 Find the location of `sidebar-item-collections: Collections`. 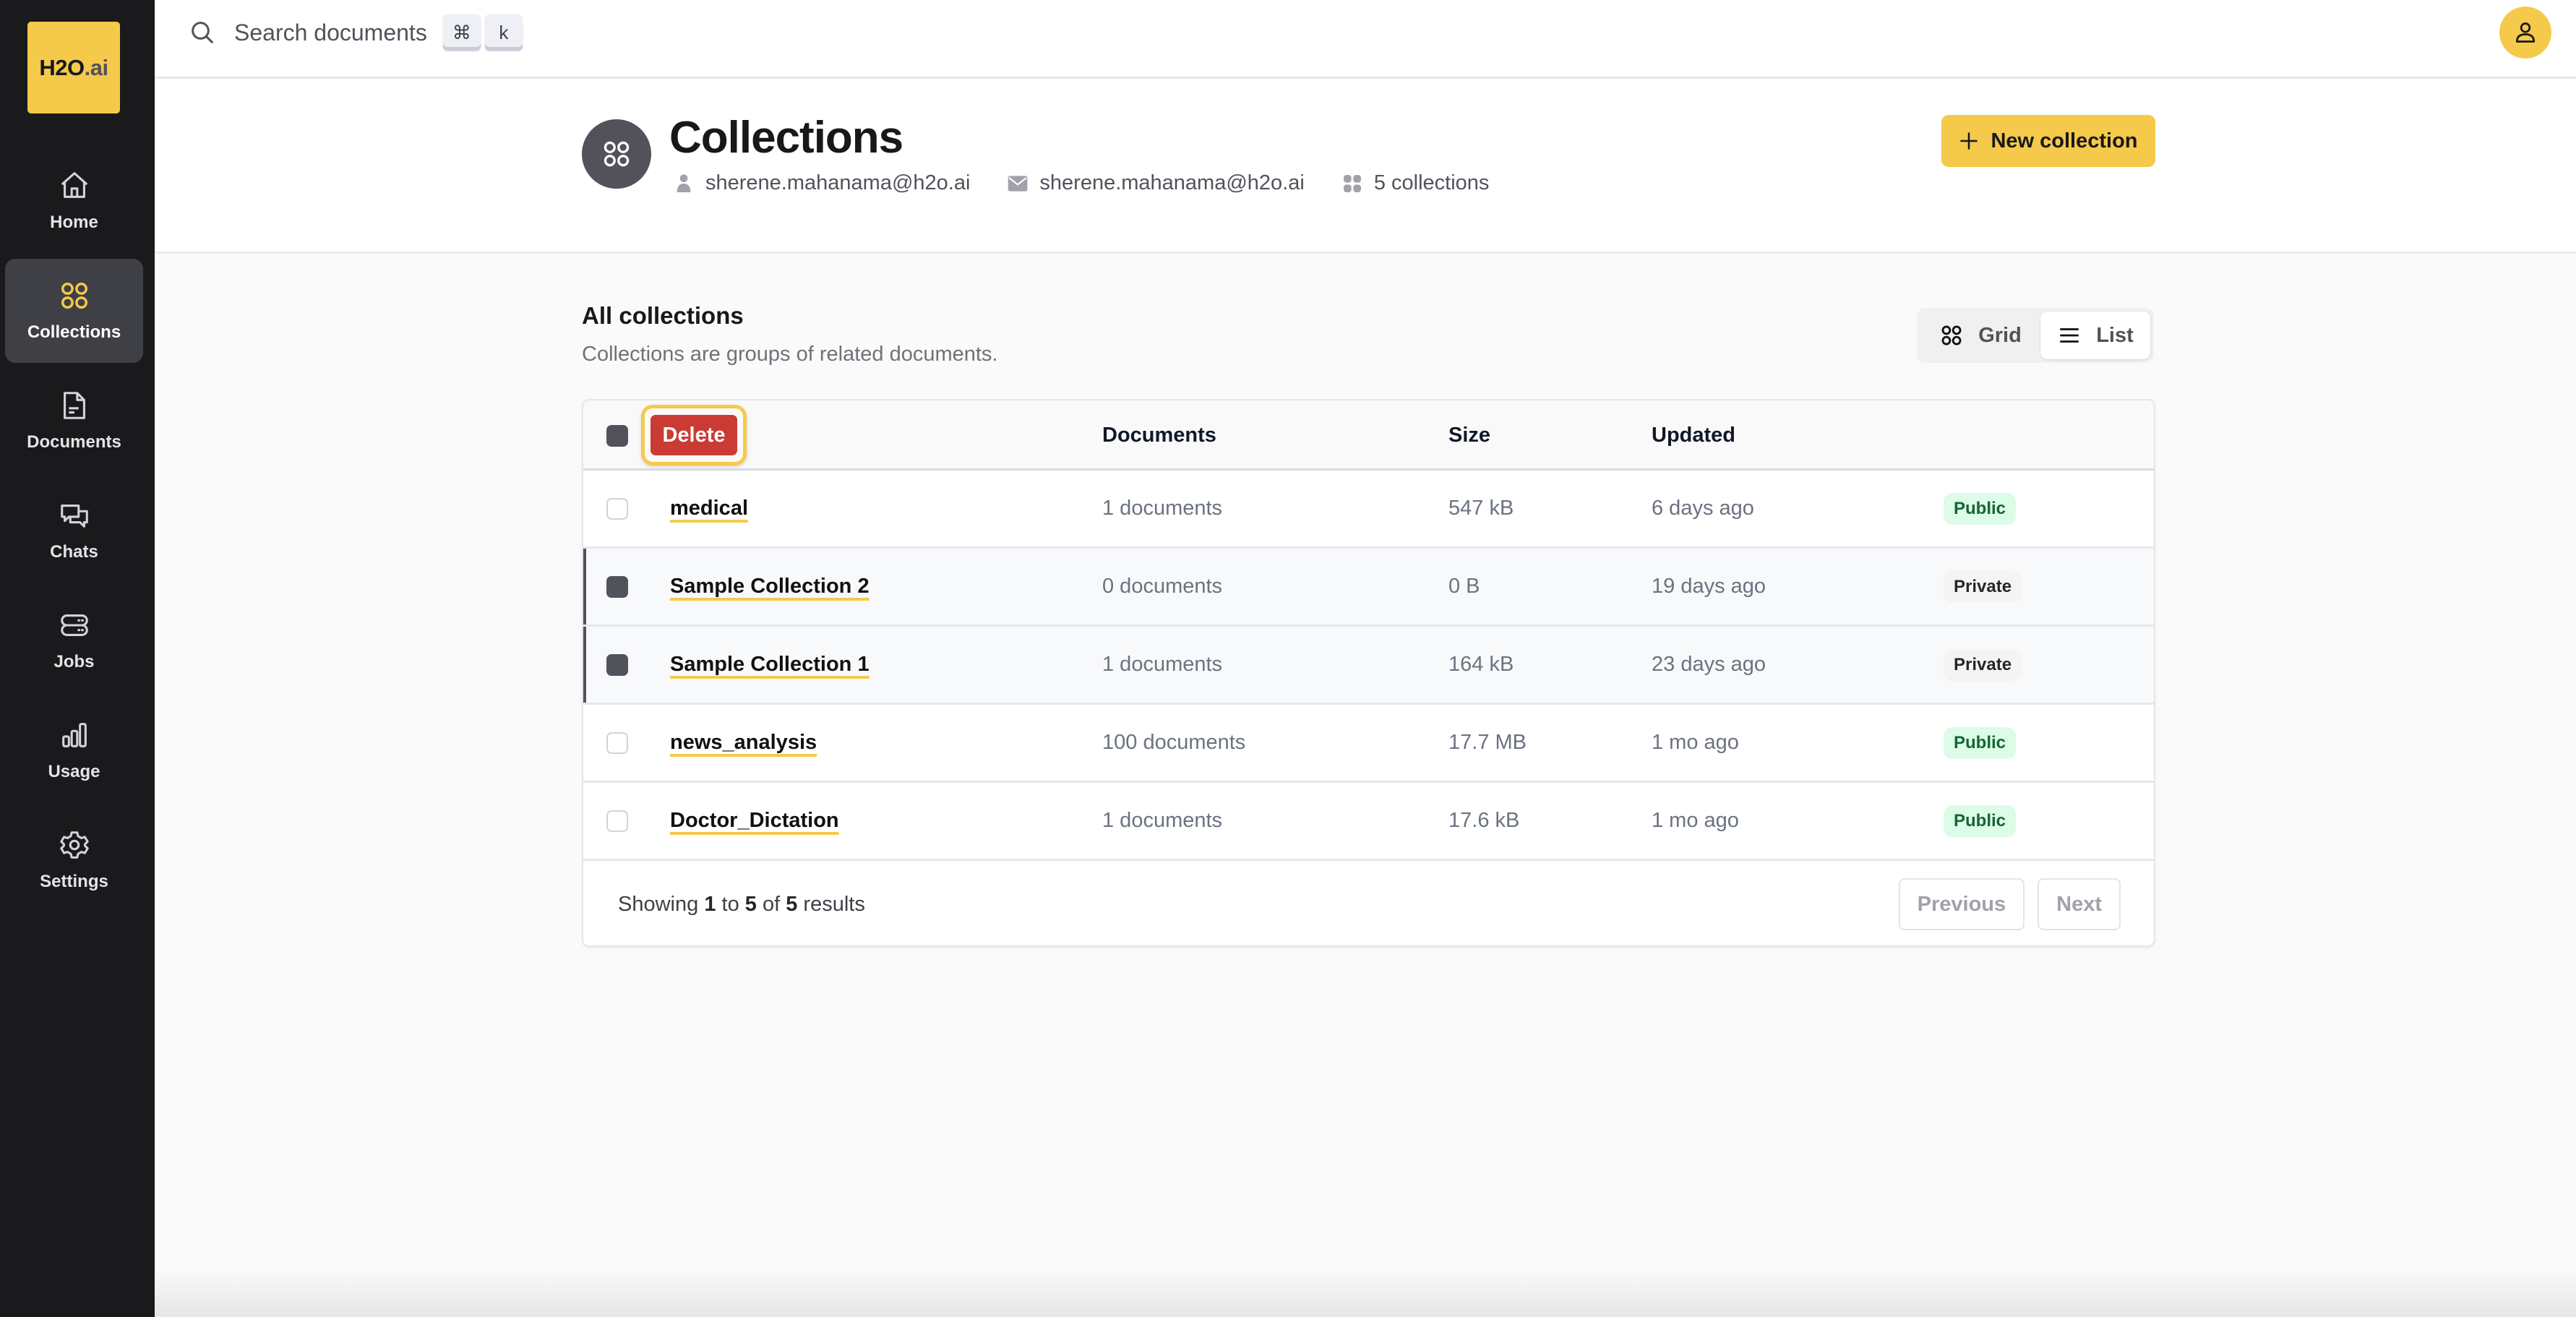

sidebar-item-collections: Collections is located at coordinates (74, 311).